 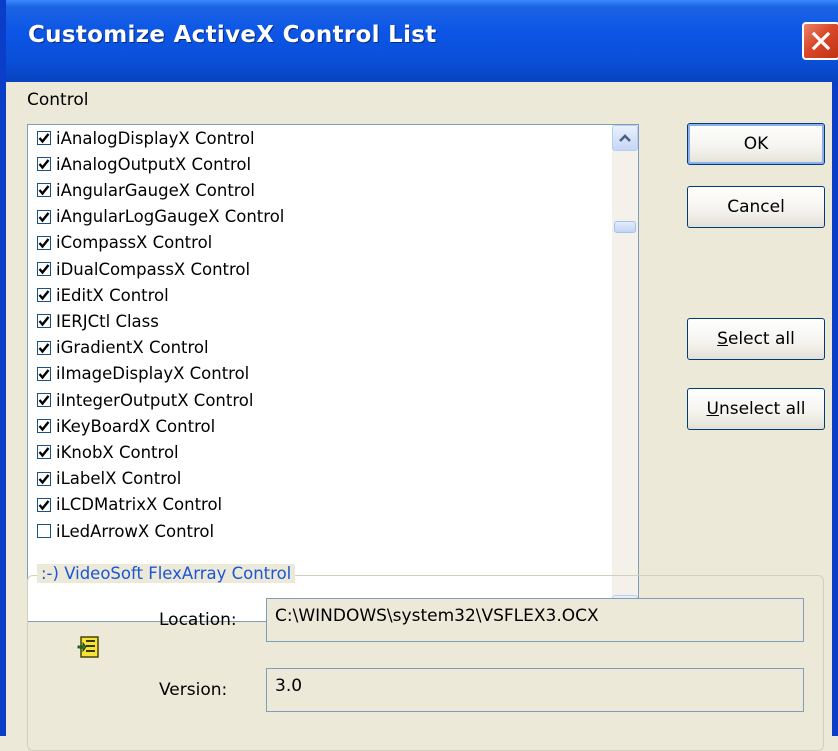 I want to click on unselect-all-button: Unselect all, so click(x=756, y=409).